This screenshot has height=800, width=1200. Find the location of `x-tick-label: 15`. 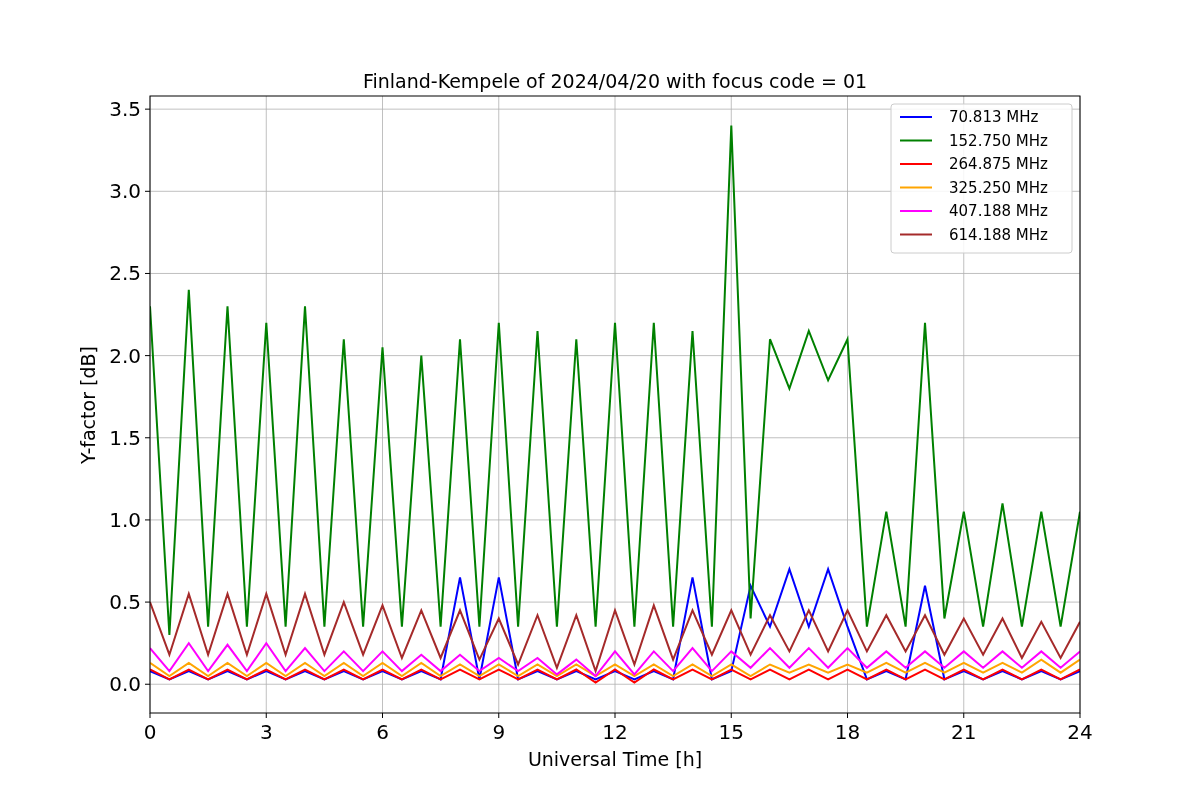

x-tick-label: 15 is located at coordinates (731, 732).